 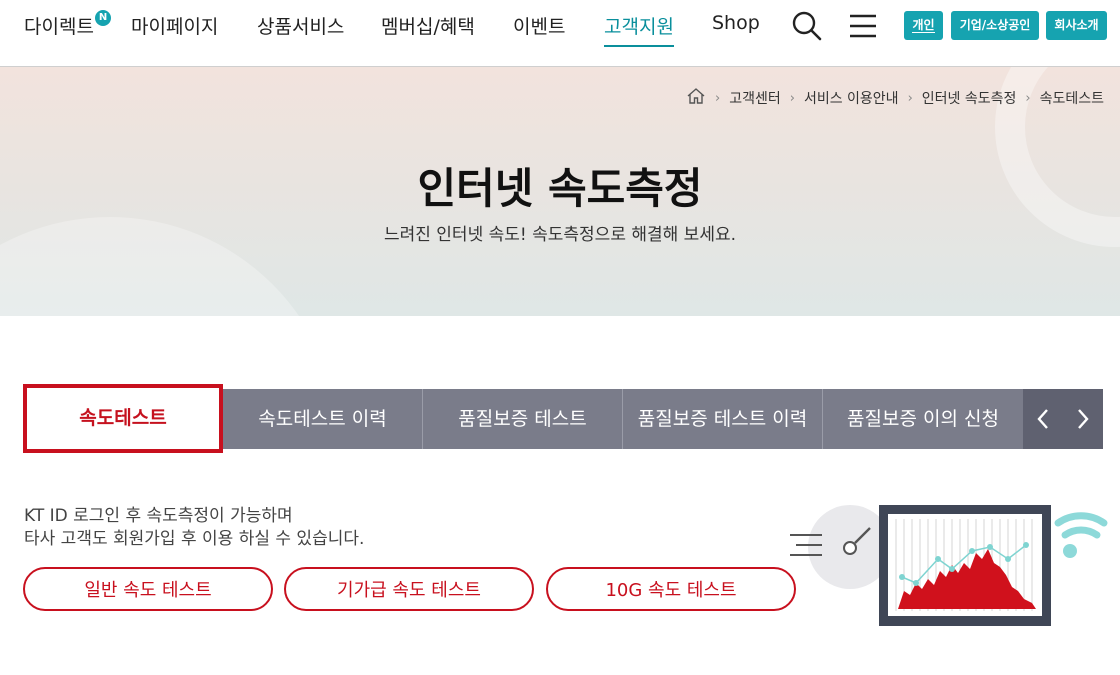 What do you see at coordinates (723, 419) in the screenshot?
I see `tab-quality-test-history: 품질보증 테스트 이력` at bounding box center [723, 419].